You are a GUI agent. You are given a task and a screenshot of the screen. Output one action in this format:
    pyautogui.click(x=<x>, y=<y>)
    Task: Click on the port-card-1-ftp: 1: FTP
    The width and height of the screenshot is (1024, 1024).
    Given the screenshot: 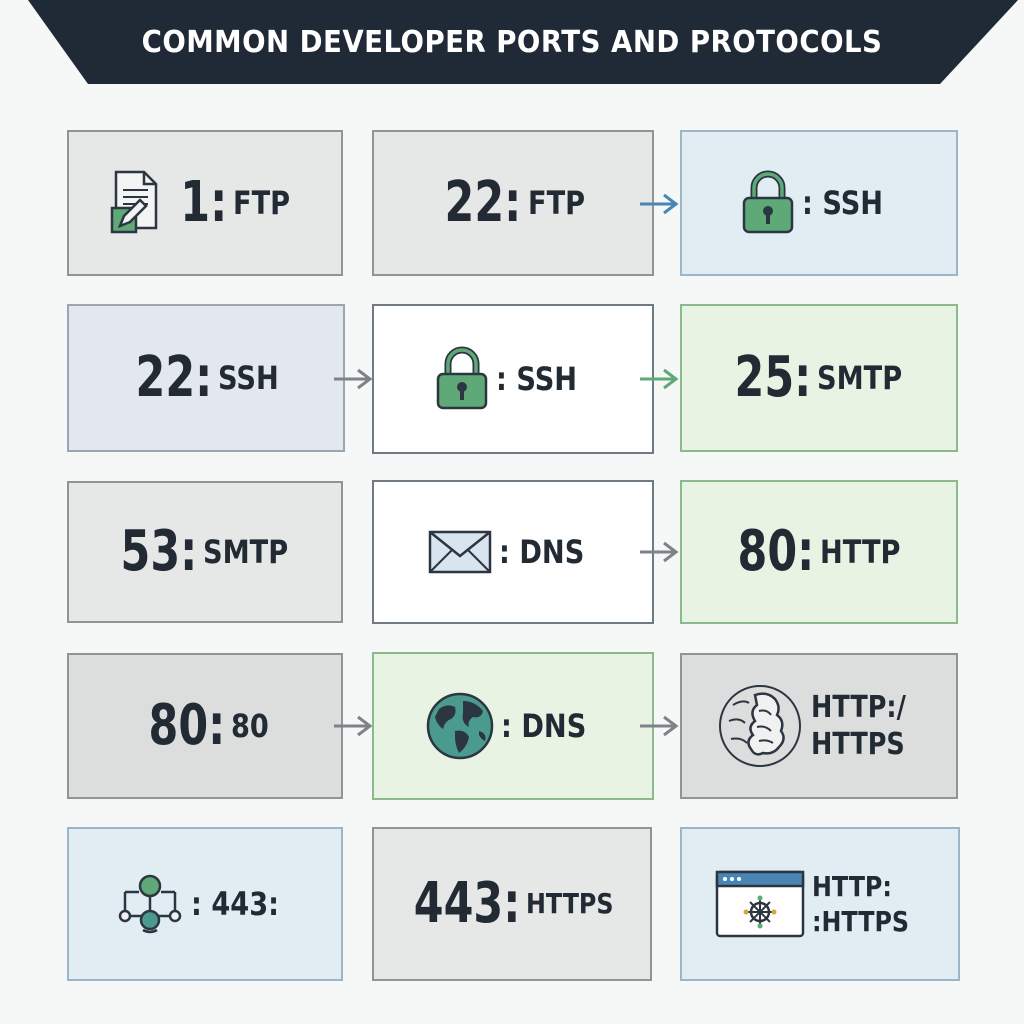 What is the action you would take?
    pyautogui.click(x=205, y=203)
    